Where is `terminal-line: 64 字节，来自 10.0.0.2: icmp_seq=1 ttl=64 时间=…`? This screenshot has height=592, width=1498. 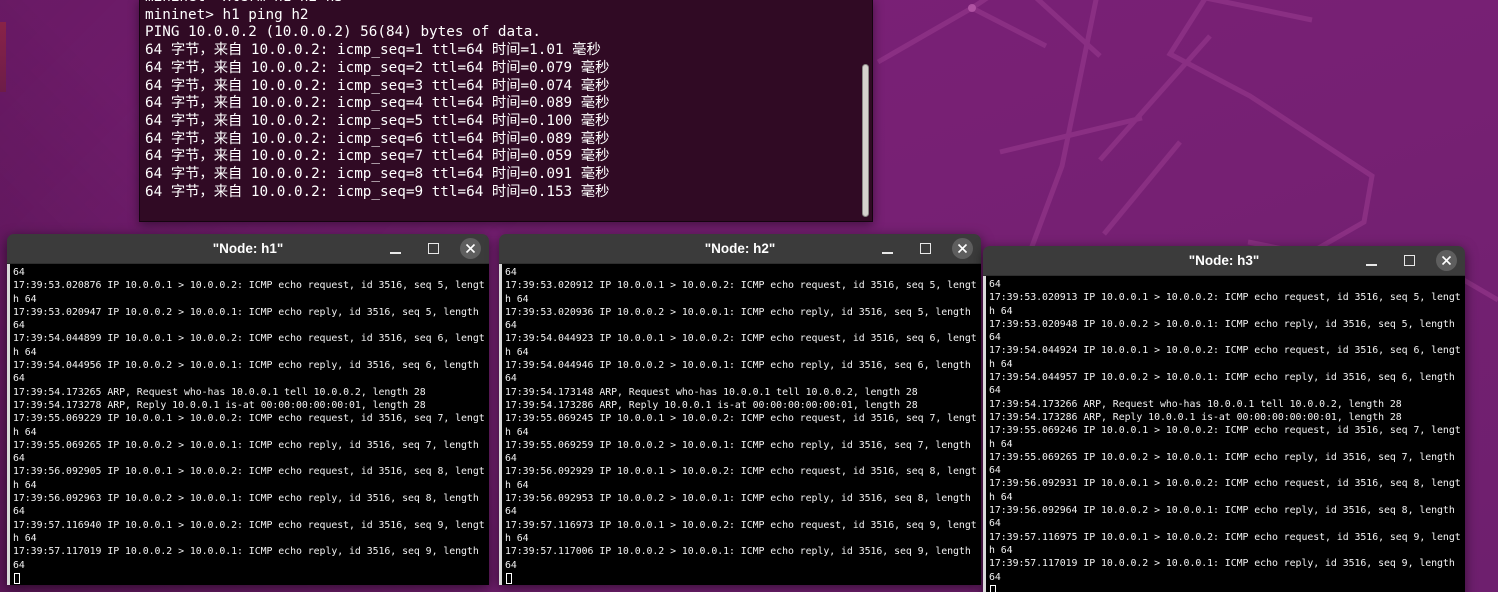
terminal-line: 64 字节，来自 10.0.0.2: icmp_seq=1 ttl=64 时间=… is located at coordinates (373, 50).